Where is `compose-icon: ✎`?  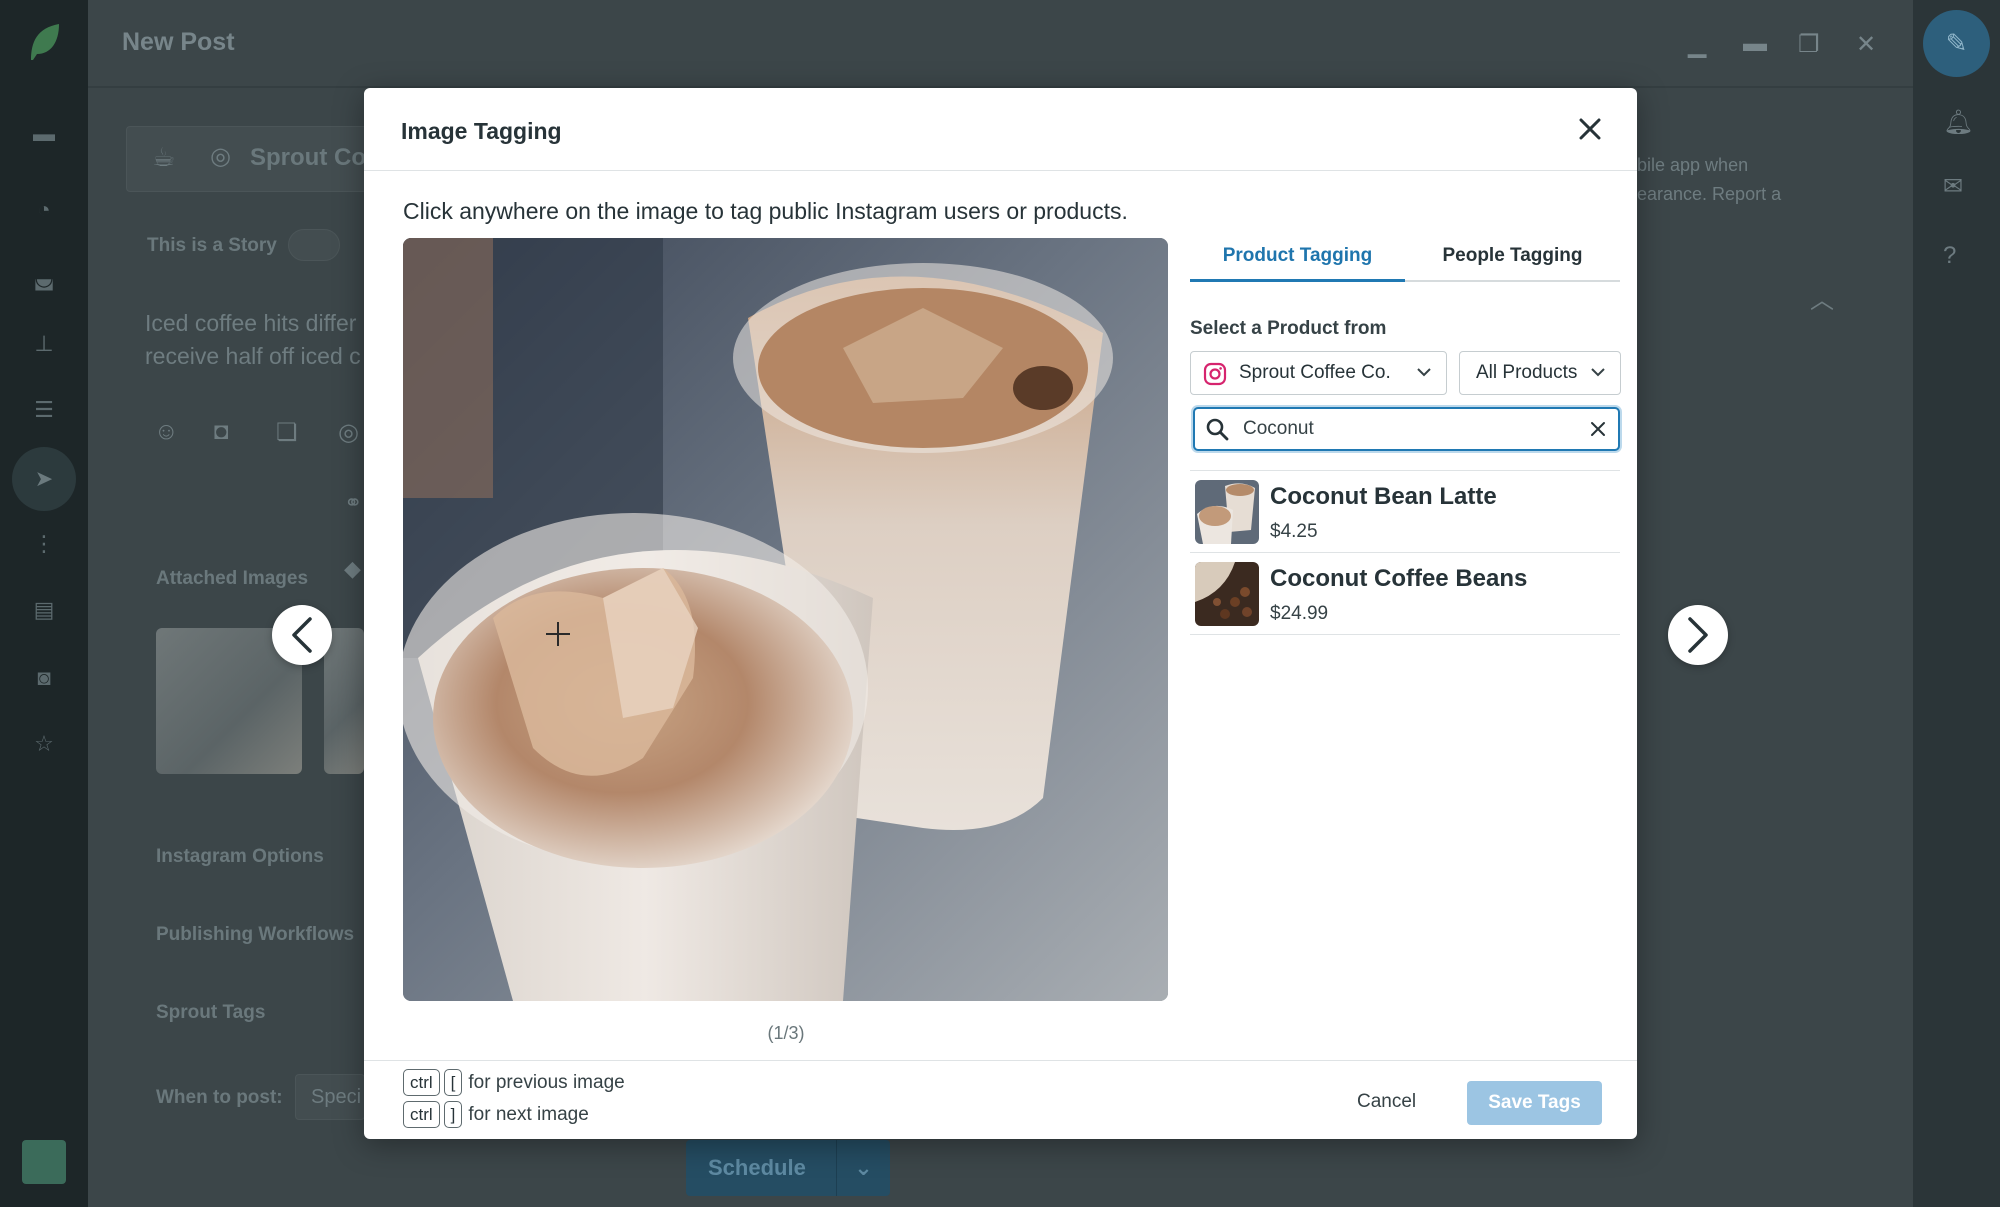
compose-icon: ✎ is located at coordinates (1956, 43).